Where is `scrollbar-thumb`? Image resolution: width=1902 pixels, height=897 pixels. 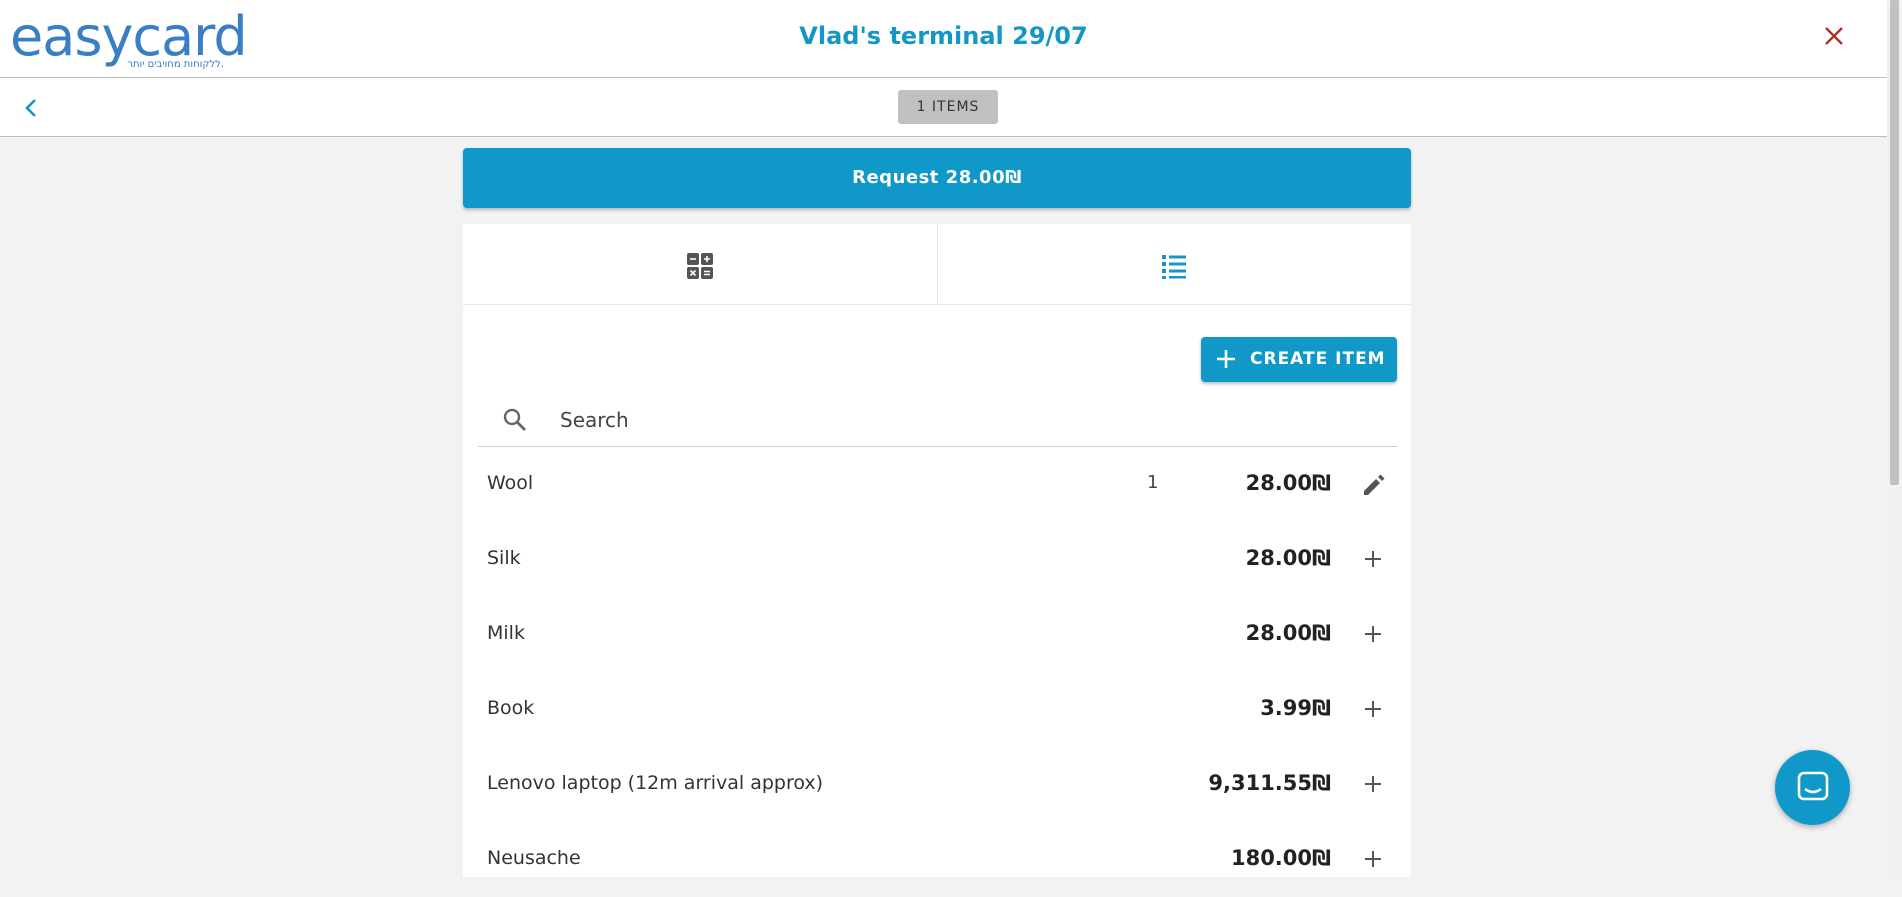 scrollbar-thumb is located at coordinates (1894, 242).